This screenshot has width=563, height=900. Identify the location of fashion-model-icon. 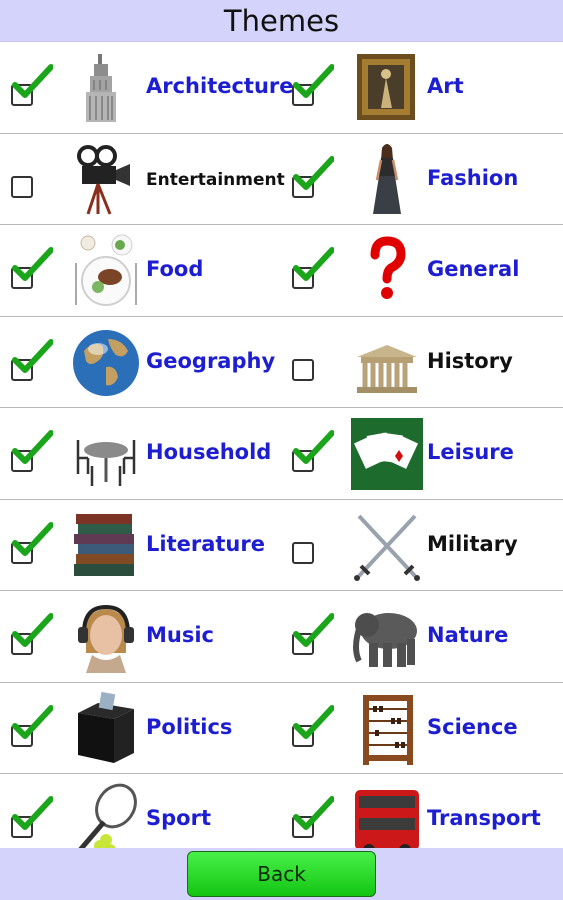
(387, 178).